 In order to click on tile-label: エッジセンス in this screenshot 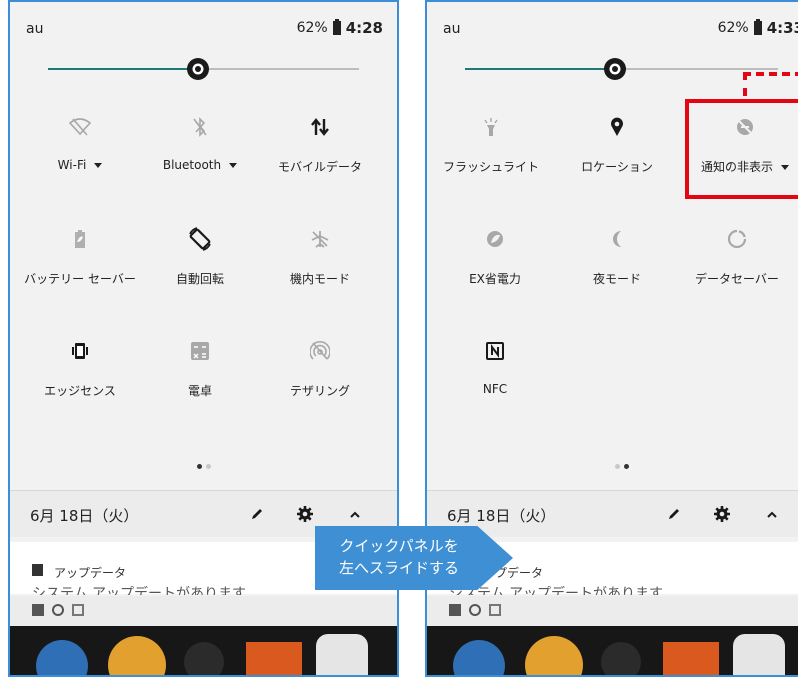, I will do `click(80, 391)`.